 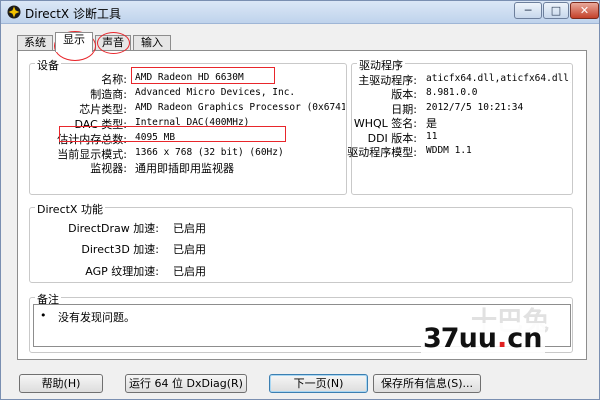 I want to click on minimize-button: ─, so click(x=528, y=10).